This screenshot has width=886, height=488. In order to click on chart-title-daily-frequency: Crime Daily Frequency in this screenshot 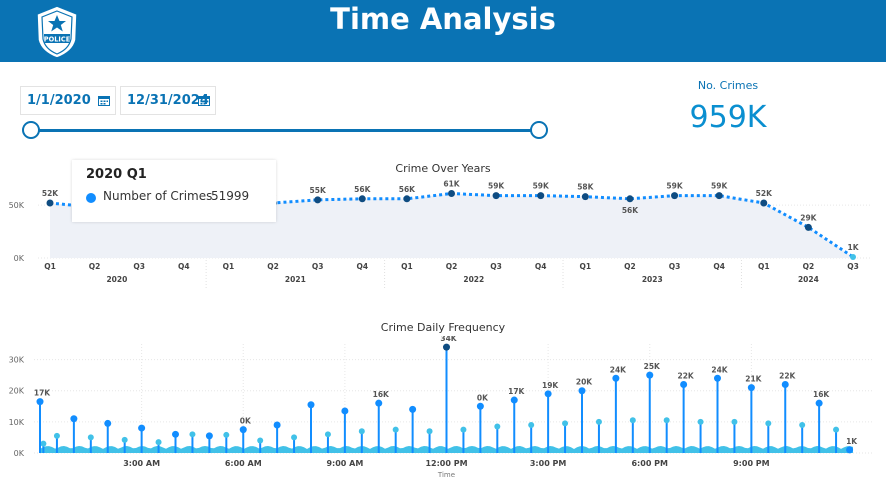, I will do `click(443, 327)`.